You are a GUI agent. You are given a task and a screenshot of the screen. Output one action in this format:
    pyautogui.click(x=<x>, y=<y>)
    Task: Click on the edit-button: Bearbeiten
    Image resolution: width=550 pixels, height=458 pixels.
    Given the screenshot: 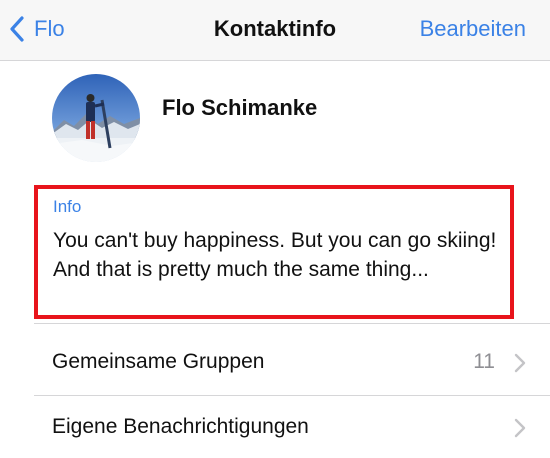 What is the action you would take?
    pyautogui.click(x=473, y=29)
    